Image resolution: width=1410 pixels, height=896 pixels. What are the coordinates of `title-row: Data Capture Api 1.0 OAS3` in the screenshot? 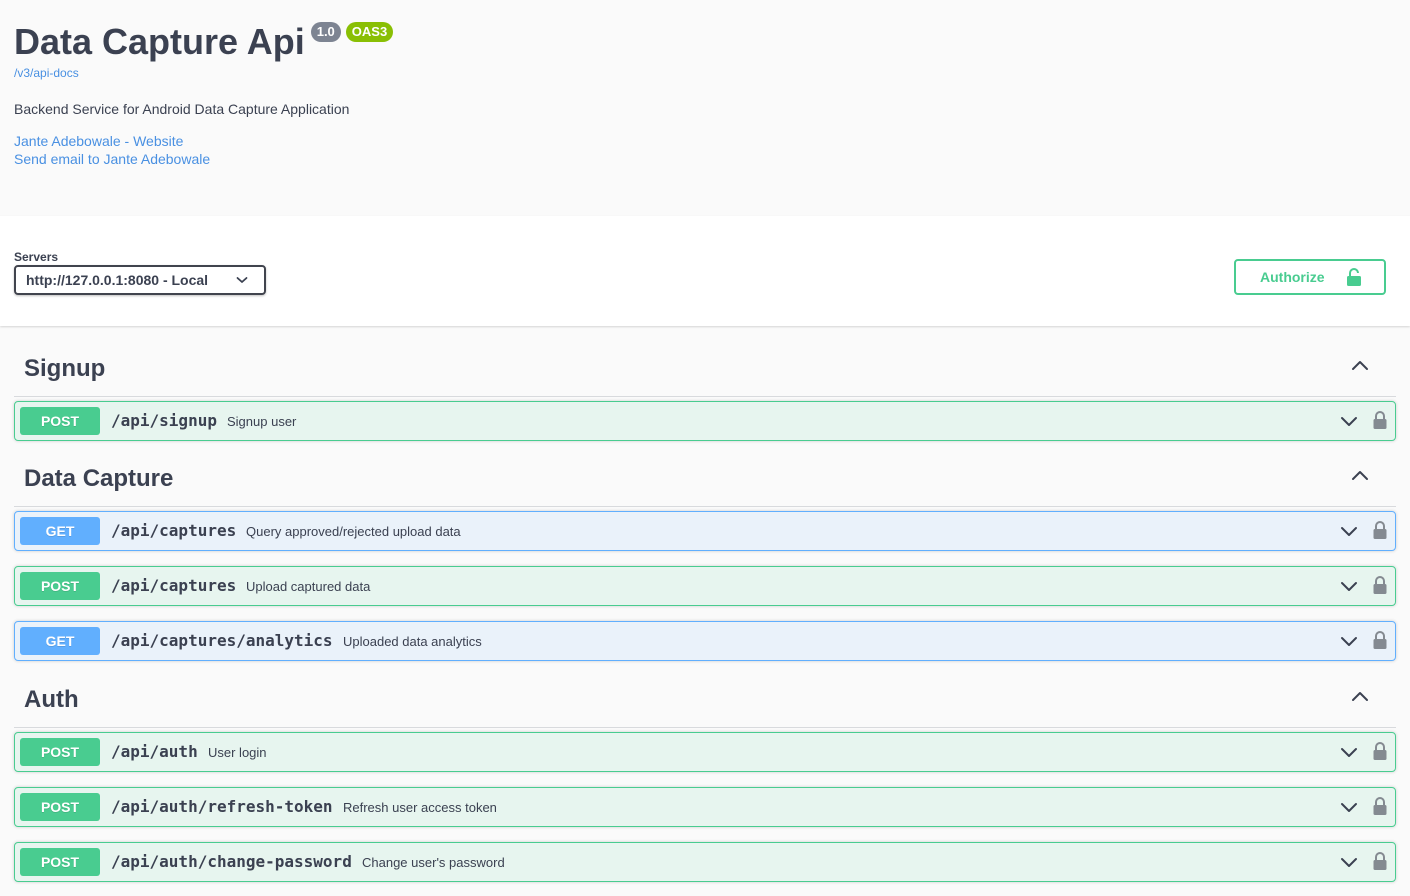 It's located at (204, 42).